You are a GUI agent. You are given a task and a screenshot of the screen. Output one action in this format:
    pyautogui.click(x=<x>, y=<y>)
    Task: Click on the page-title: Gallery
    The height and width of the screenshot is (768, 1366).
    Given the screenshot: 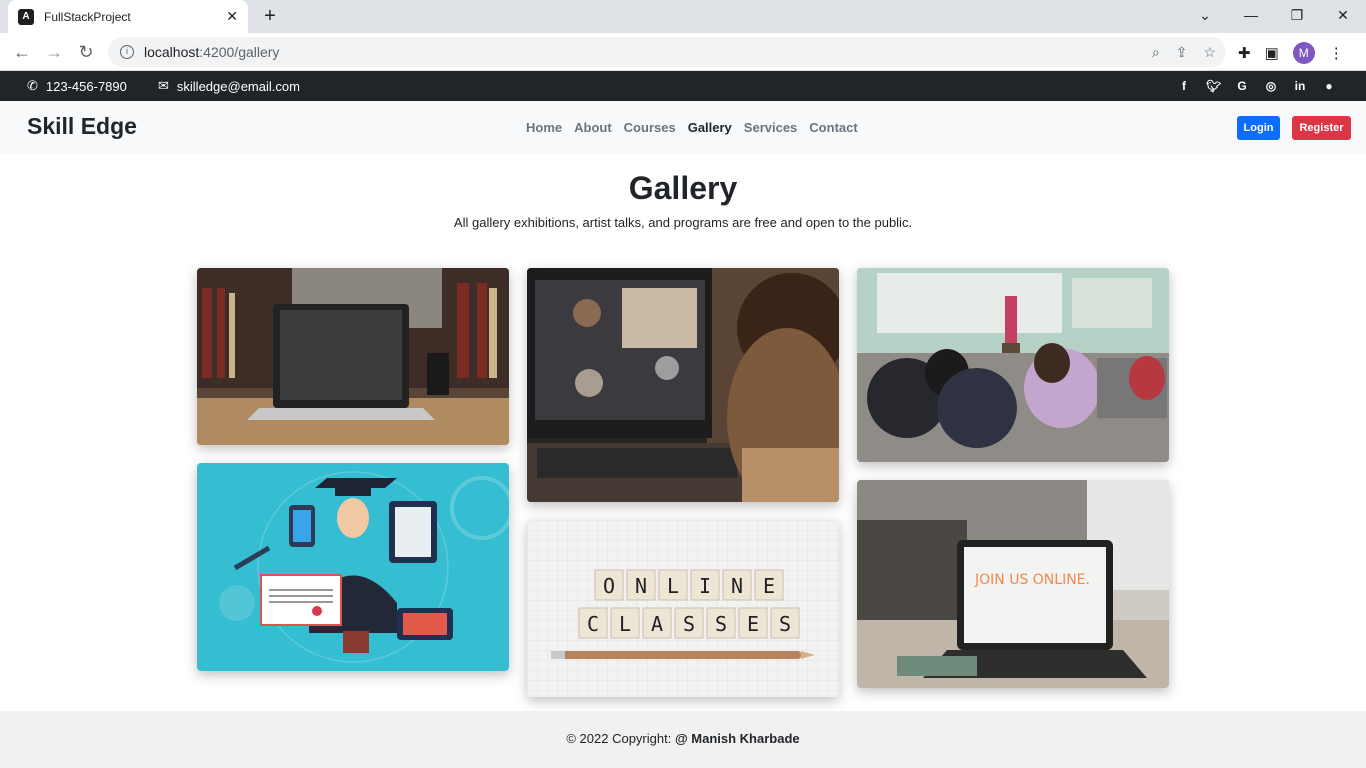 What is the action you would take?
    pyautogui.click(x=683, y=188)
    